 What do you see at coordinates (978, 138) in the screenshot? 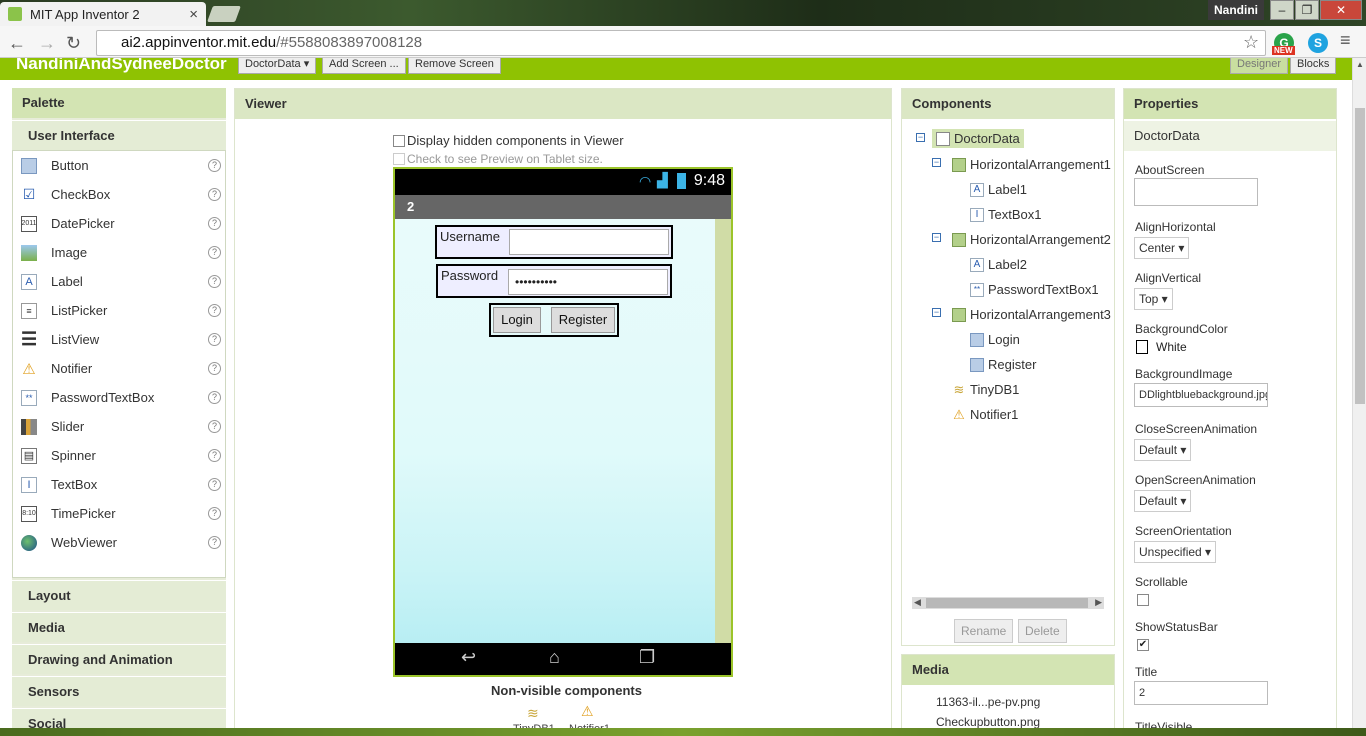
I see `tree-item-doctordata: DoctorData` at bounding box center [978, 138].